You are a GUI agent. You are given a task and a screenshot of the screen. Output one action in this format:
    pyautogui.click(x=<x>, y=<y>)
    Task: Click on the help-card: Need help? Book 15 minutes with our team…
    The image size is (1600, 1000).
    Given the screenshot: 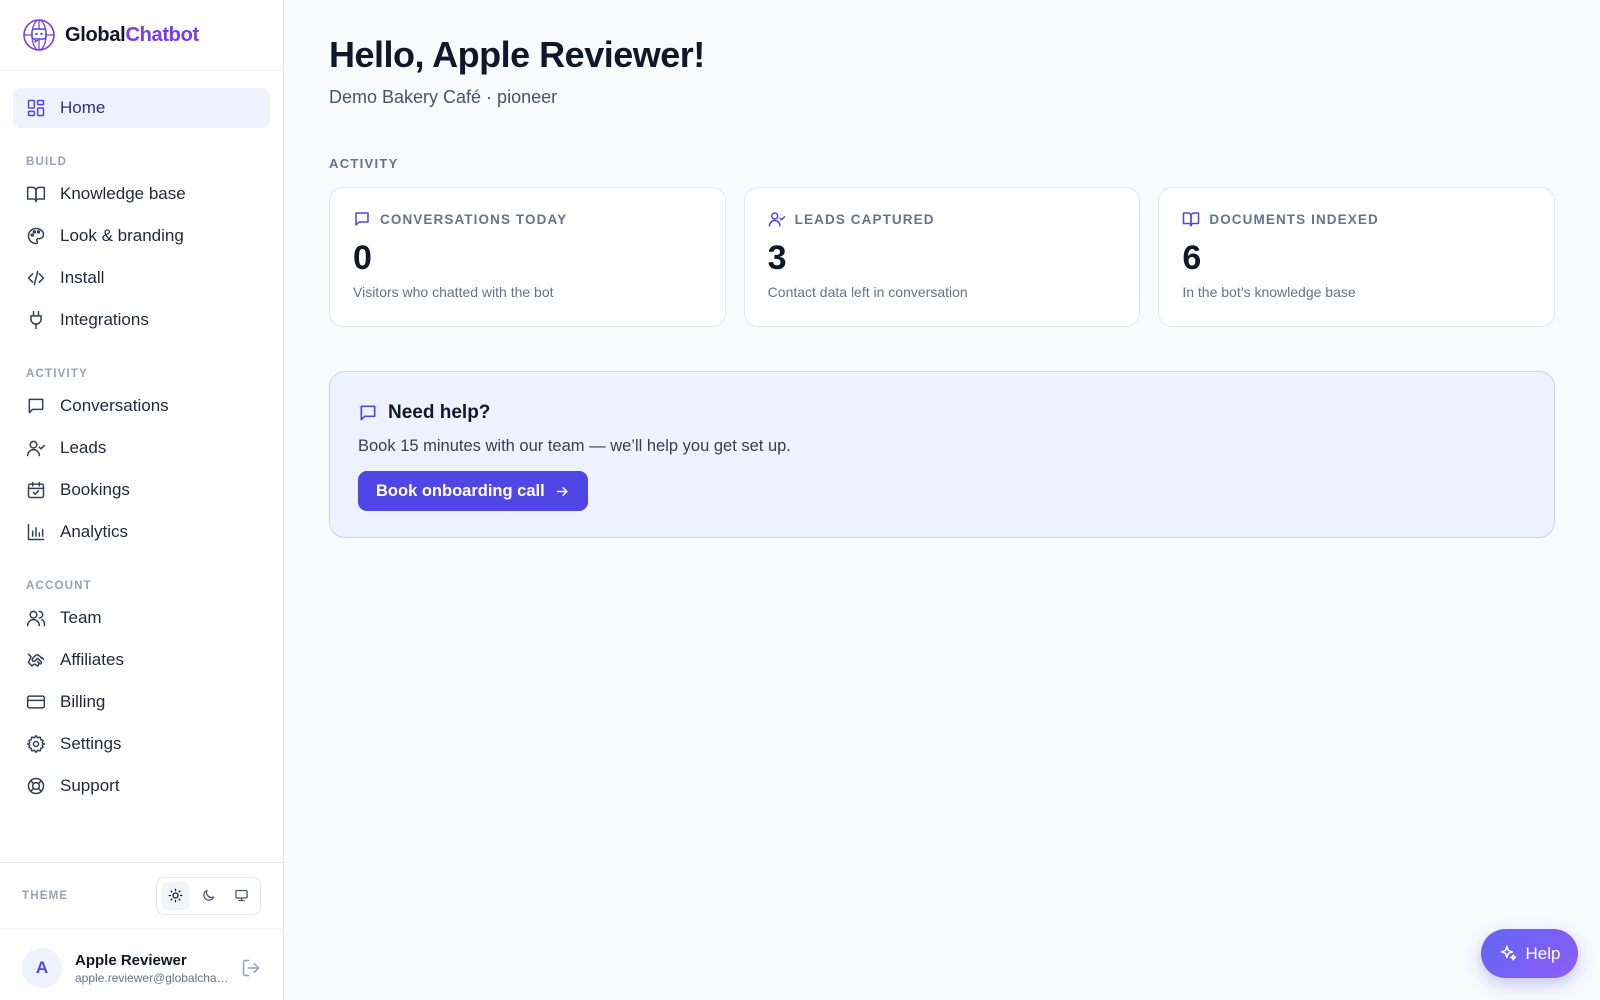 What is the action you would take?
    pyautogui.click(x=942, y=454)
    